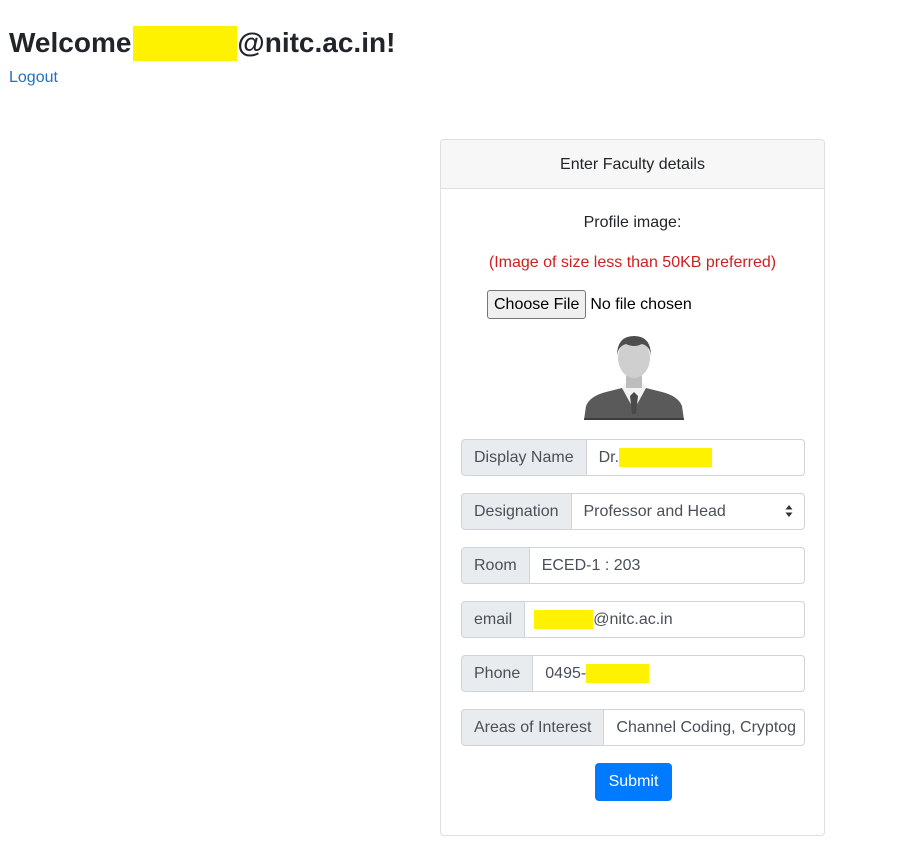 Image resolution: width=909 pixels, height=858 pixels. What do you see at coordinates (316, 42) in the screenshot?
I see `welcome-suffix: @nitc.ac.in!` at bounding box center [316, 42].